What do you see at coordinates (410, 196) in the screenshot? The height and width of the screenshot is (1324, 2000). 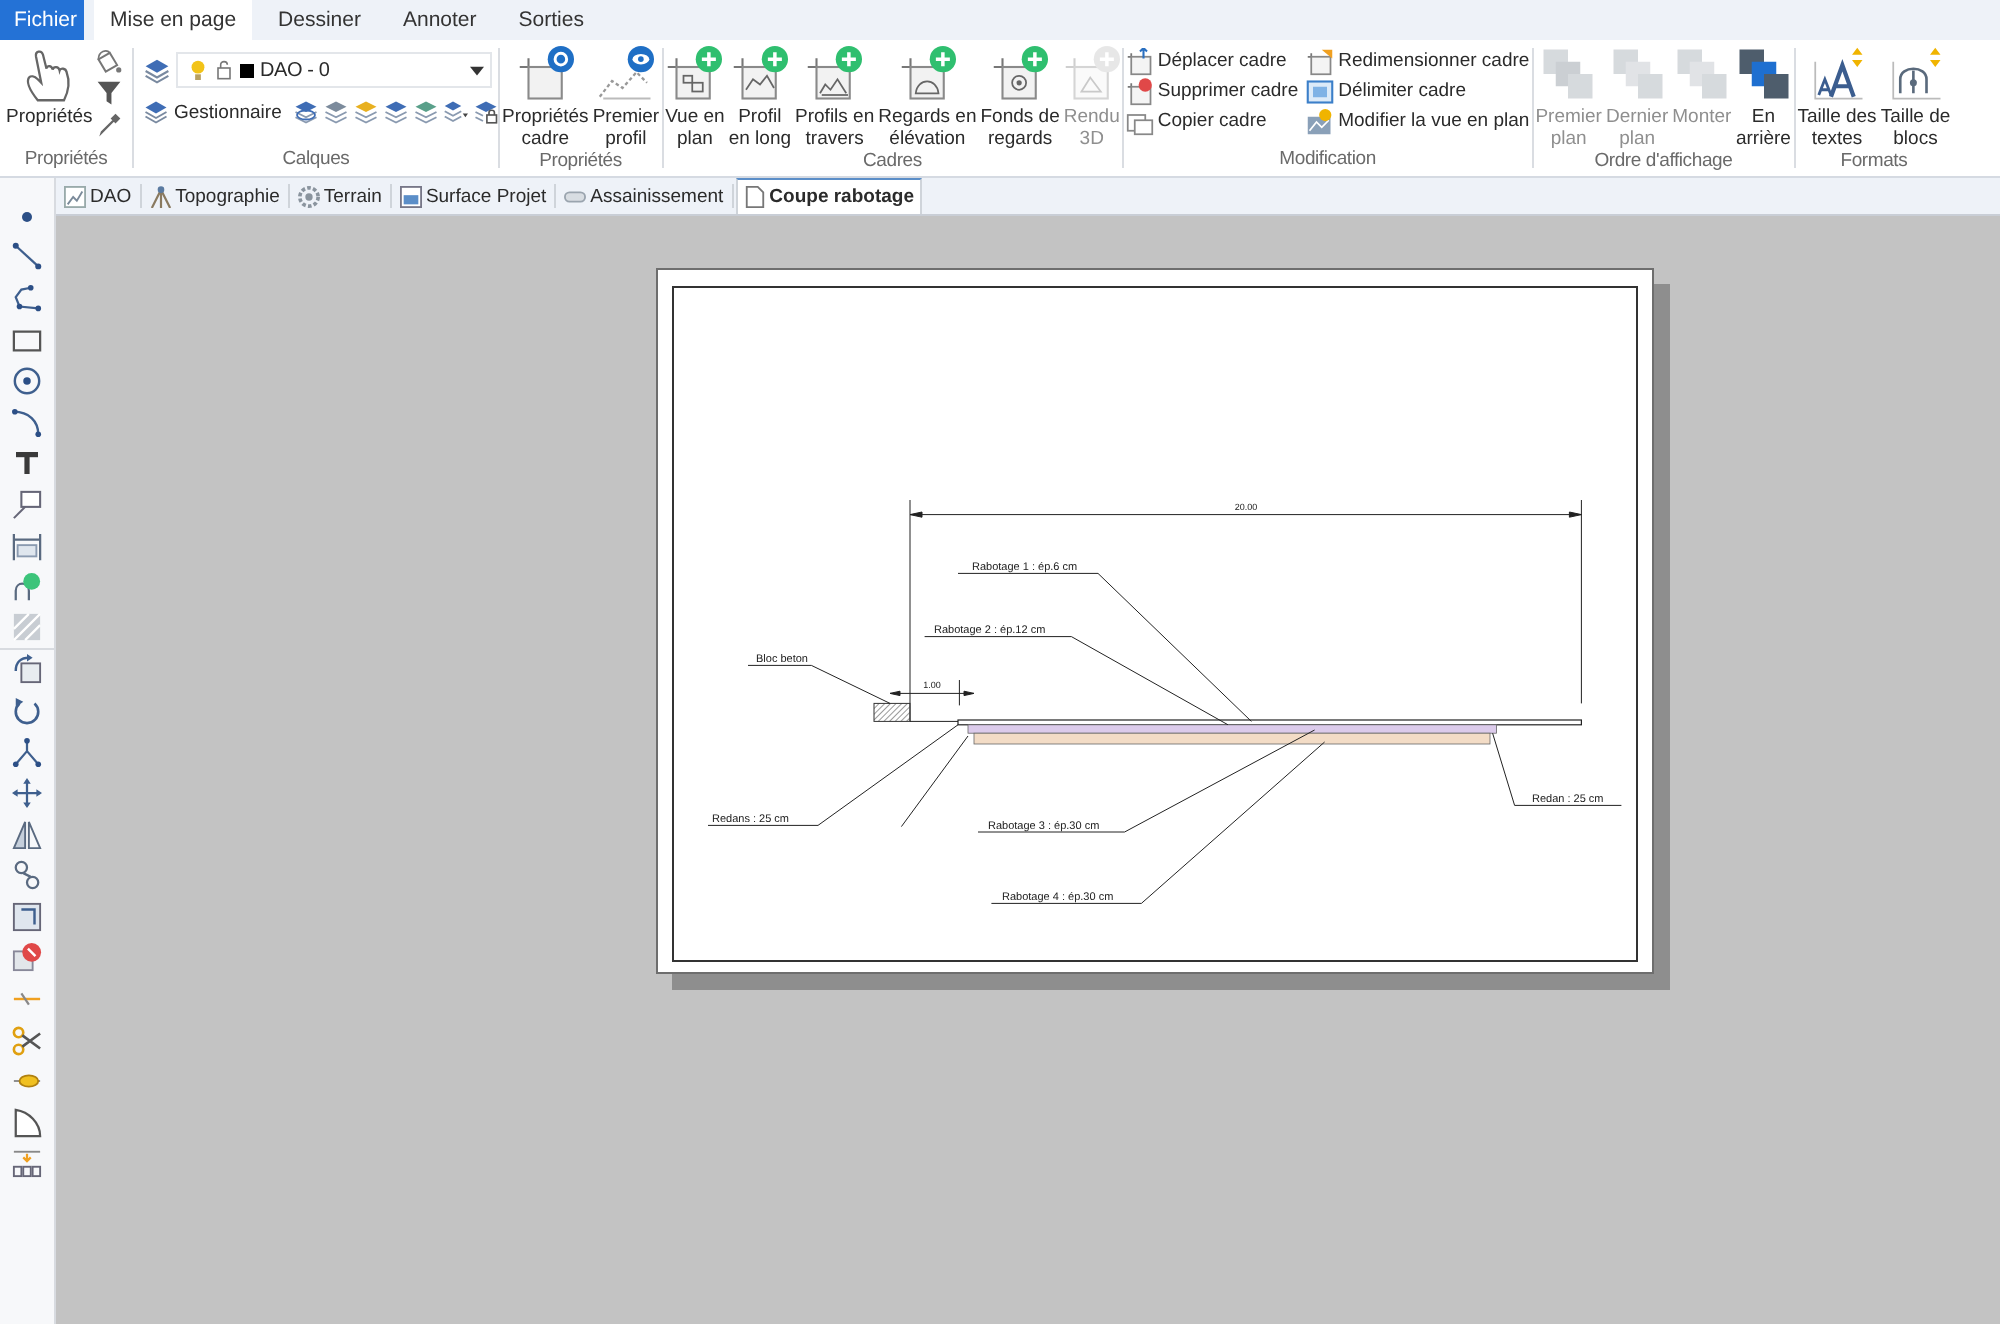 I see `picture-icon` at bounding box center [410, 196].